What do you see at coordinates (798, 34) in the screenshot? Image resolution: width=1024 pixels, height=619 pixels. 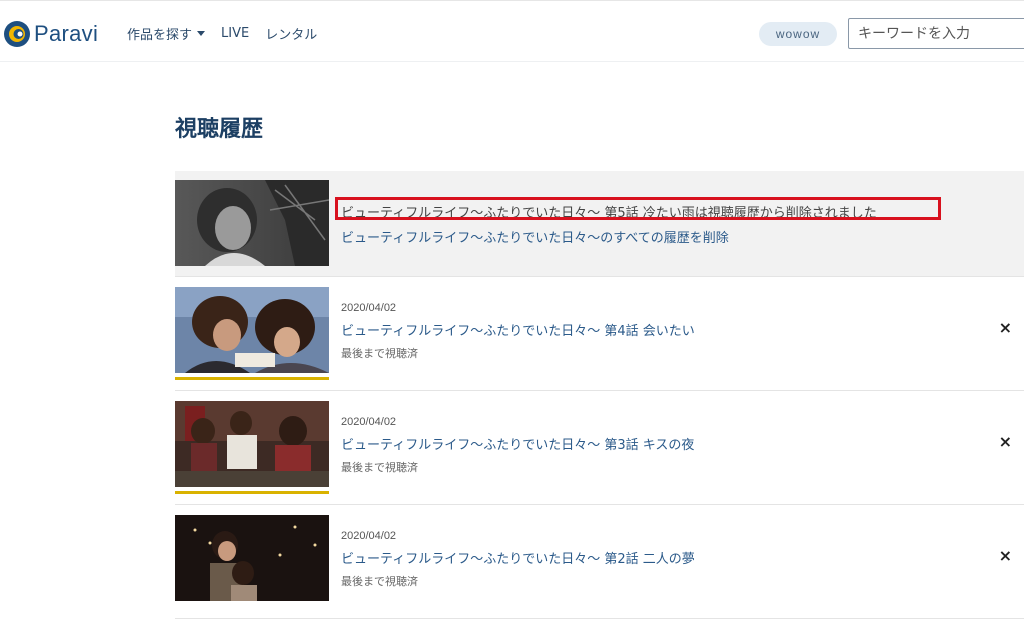 I see `wowow-button: wowow` at bounding box center [798, 34].